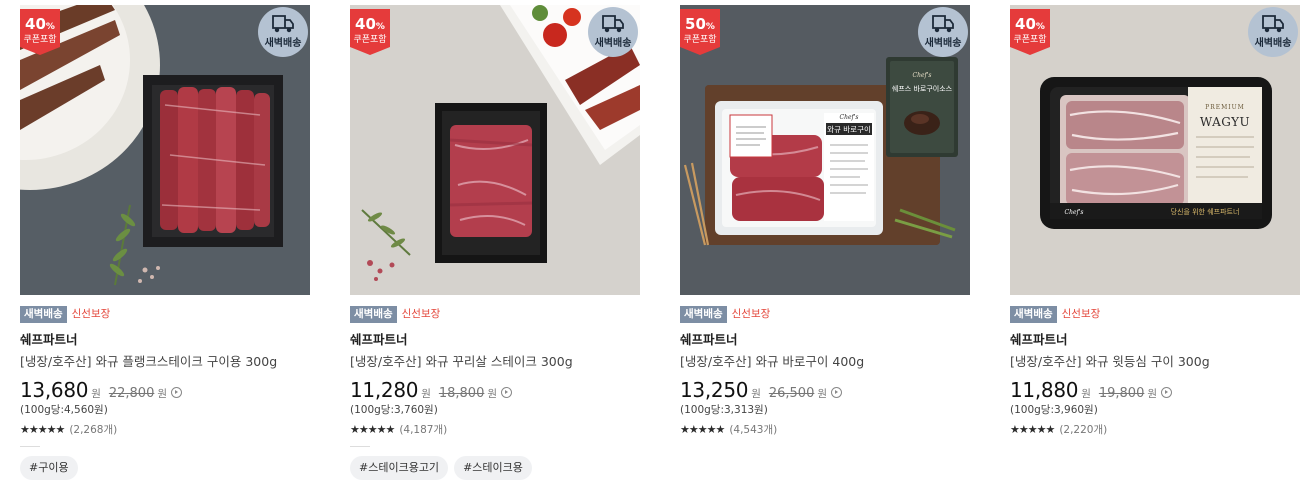 The width and height of the screenshot is (1306, 493). Describe the element at coordinates (714, 390) in the screenshot. I see `sale-price: 13,250` at that location.